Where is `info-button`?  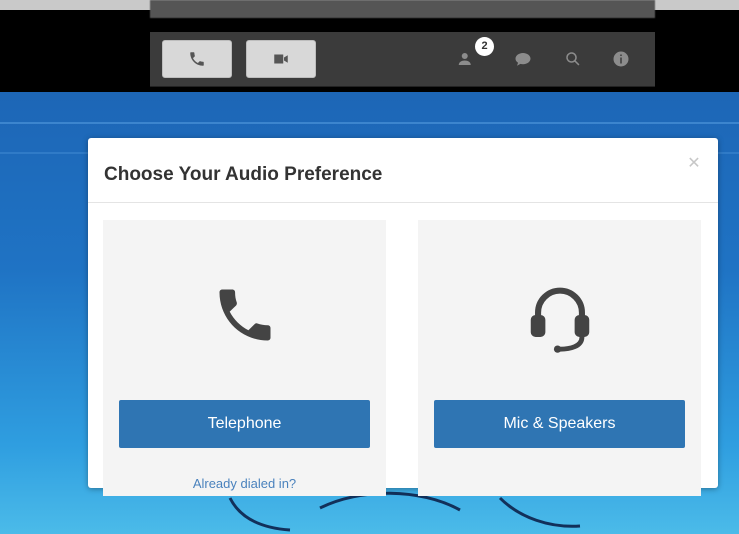 info-button is located at coordinates (621, 59).